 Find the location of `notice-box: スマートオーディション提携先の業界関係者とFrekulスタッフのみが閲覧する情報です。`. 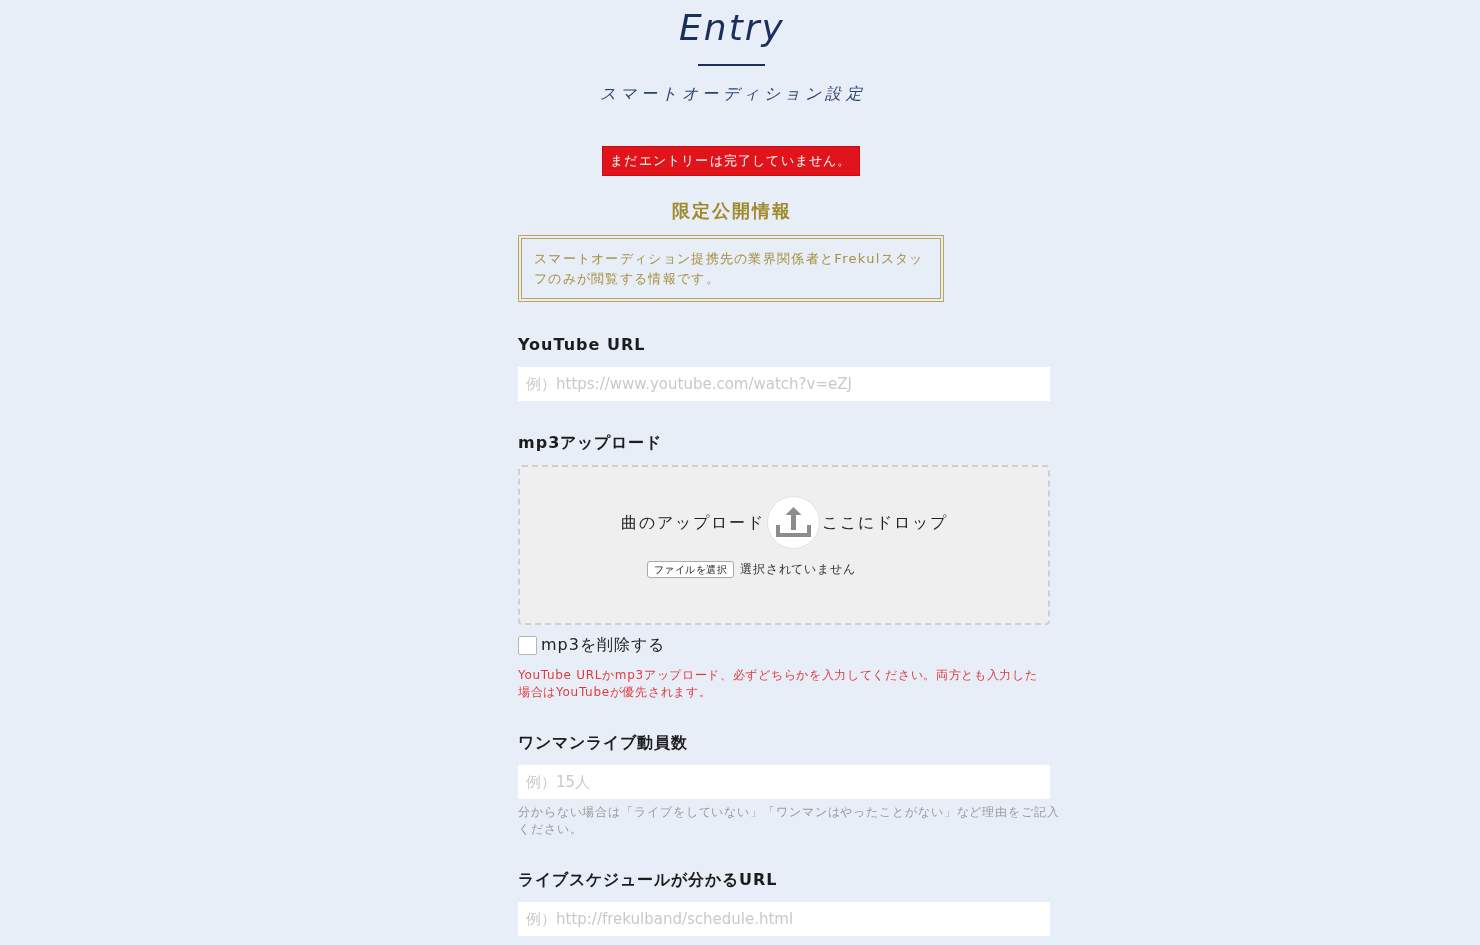

notice-box: スマートオーディション提携先の業界関係者とFrekulスタッフのみが閲覧する情報です。 is located at coordinates (731, 268).